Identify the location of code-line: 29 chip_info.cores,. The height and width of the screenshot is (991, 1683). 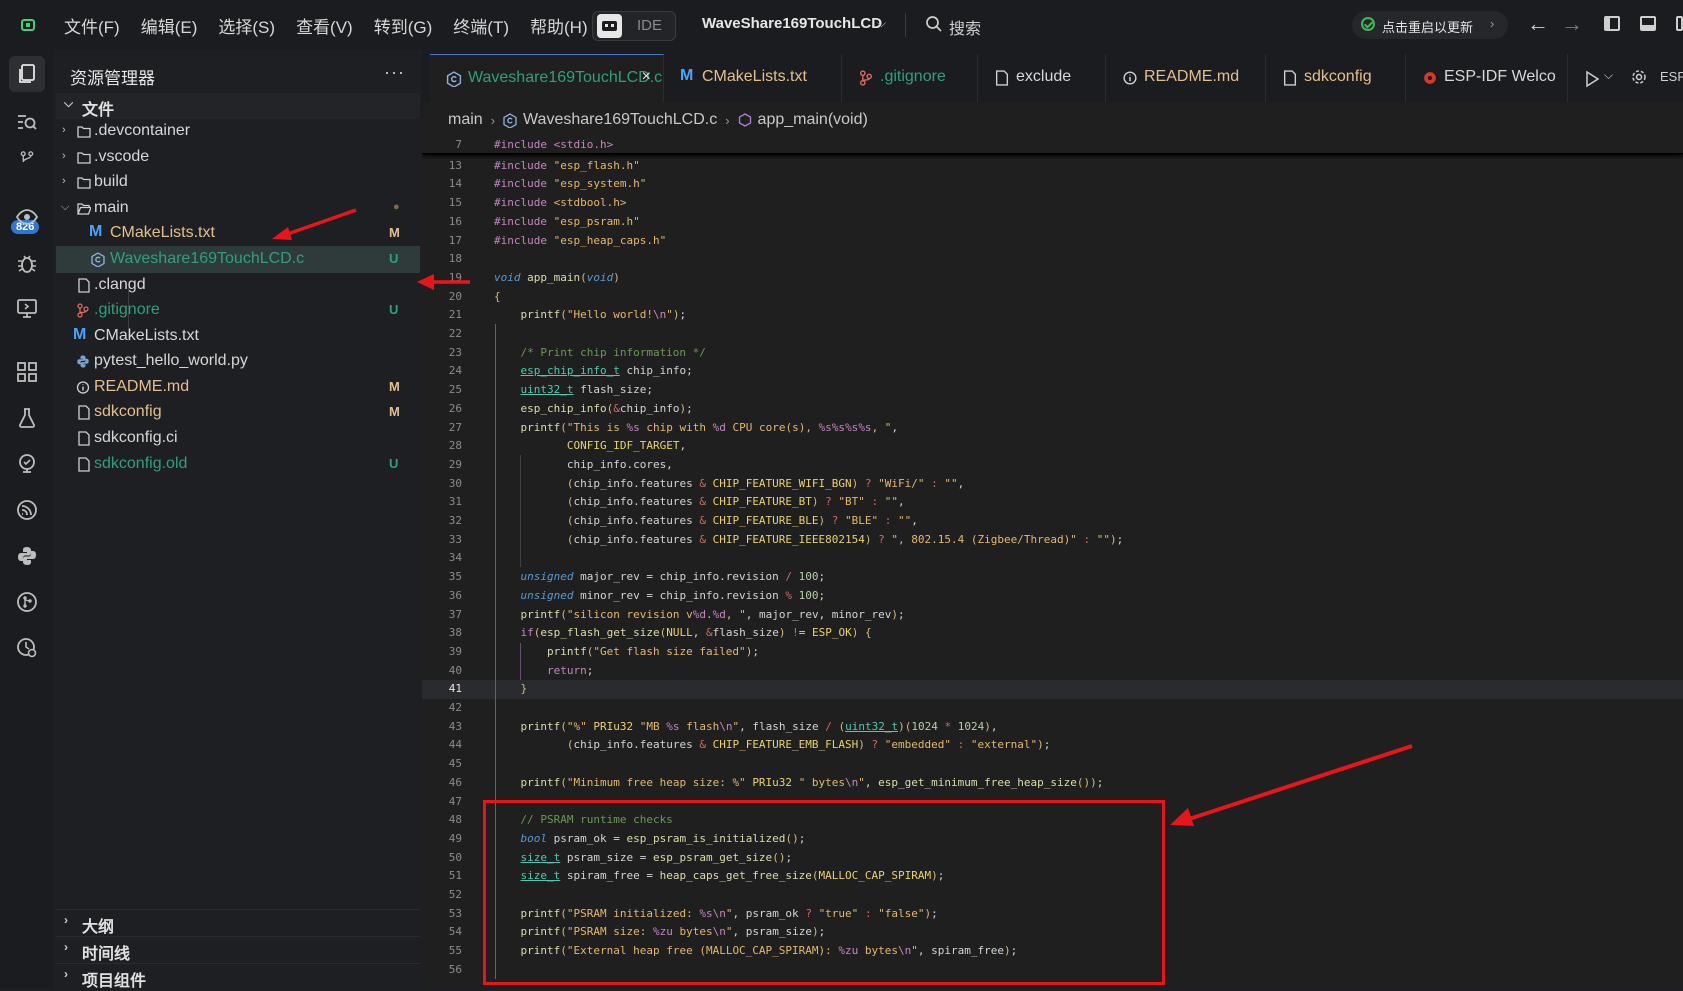
(1052, 465).